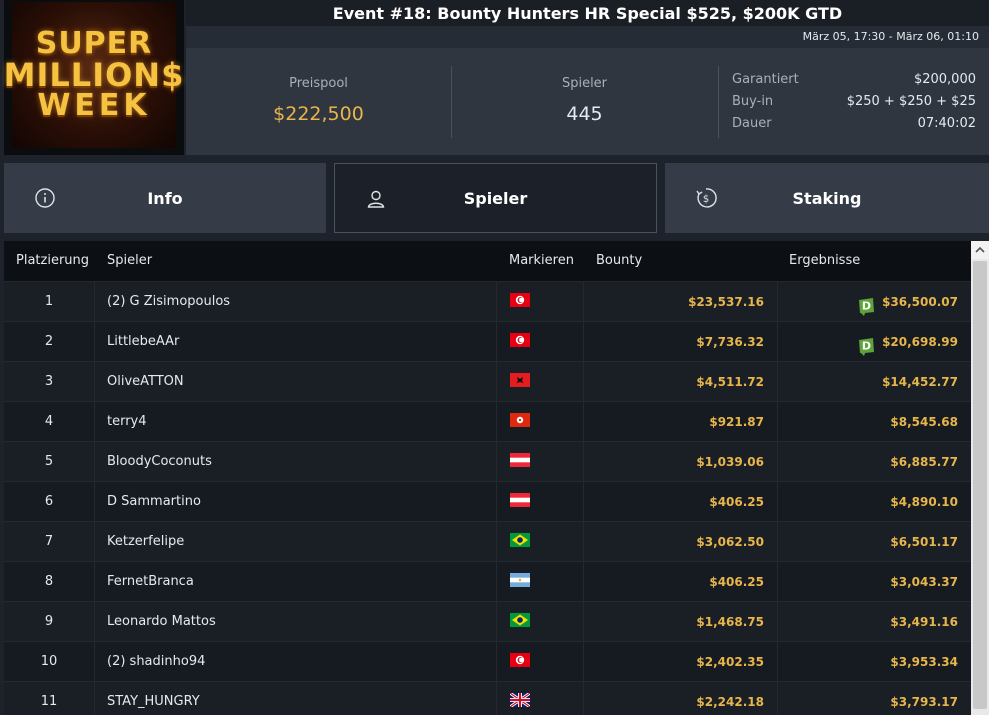  I want to click on row-result-value: $8,545.68, so click(924, 422).